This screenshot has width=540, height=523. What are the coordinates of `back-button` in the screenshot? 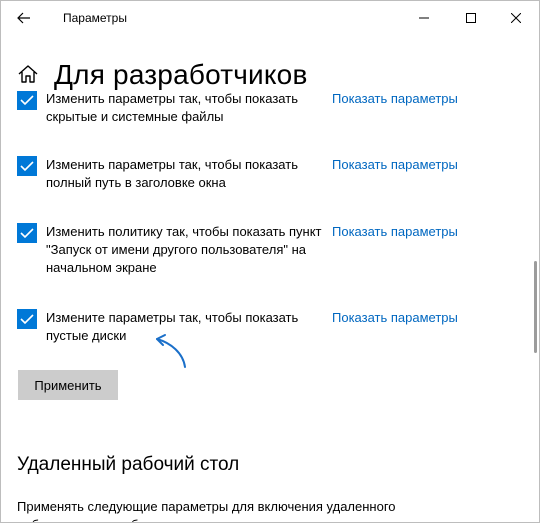 It's located at (24, 18).